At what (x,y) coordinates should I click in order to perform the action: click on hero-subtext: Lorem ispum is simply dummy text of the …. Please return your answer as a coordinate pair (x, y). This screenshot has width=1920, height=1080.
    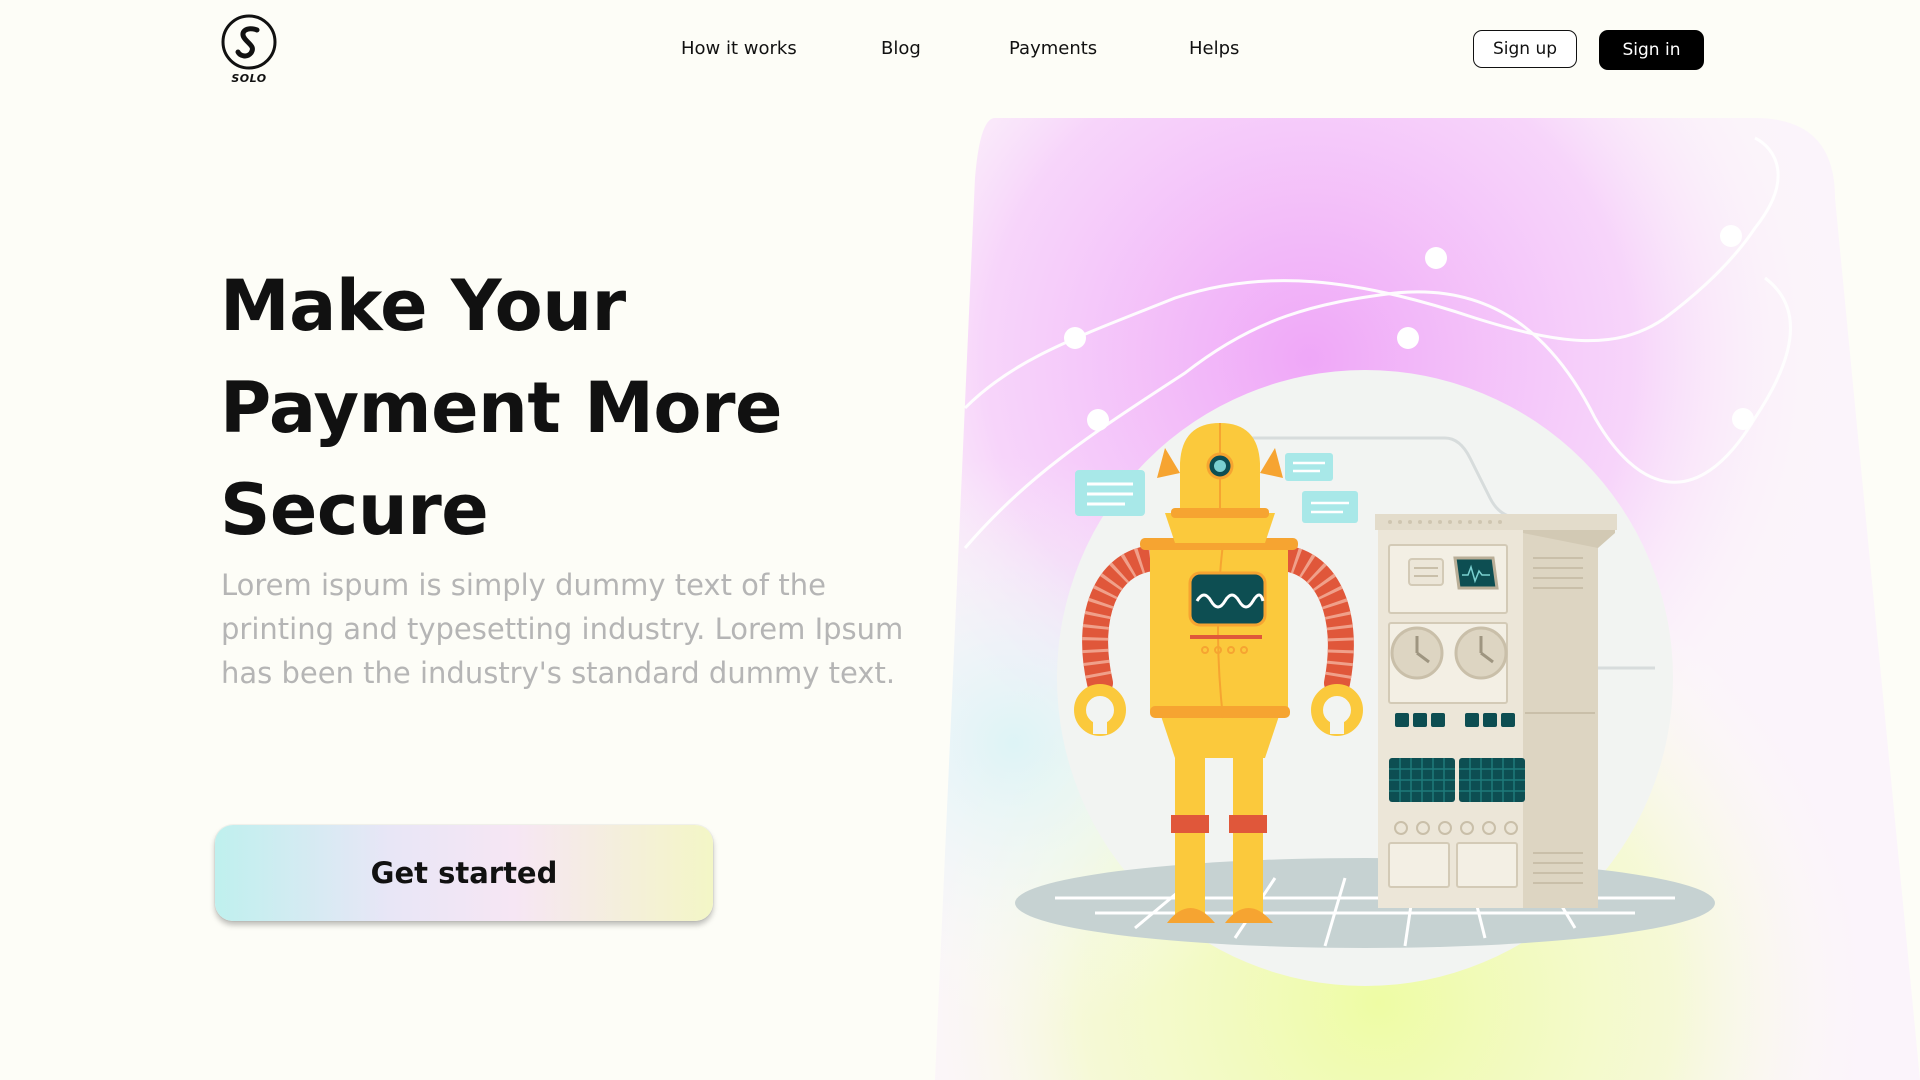
    Looking at the image, I should click on (562, 629).